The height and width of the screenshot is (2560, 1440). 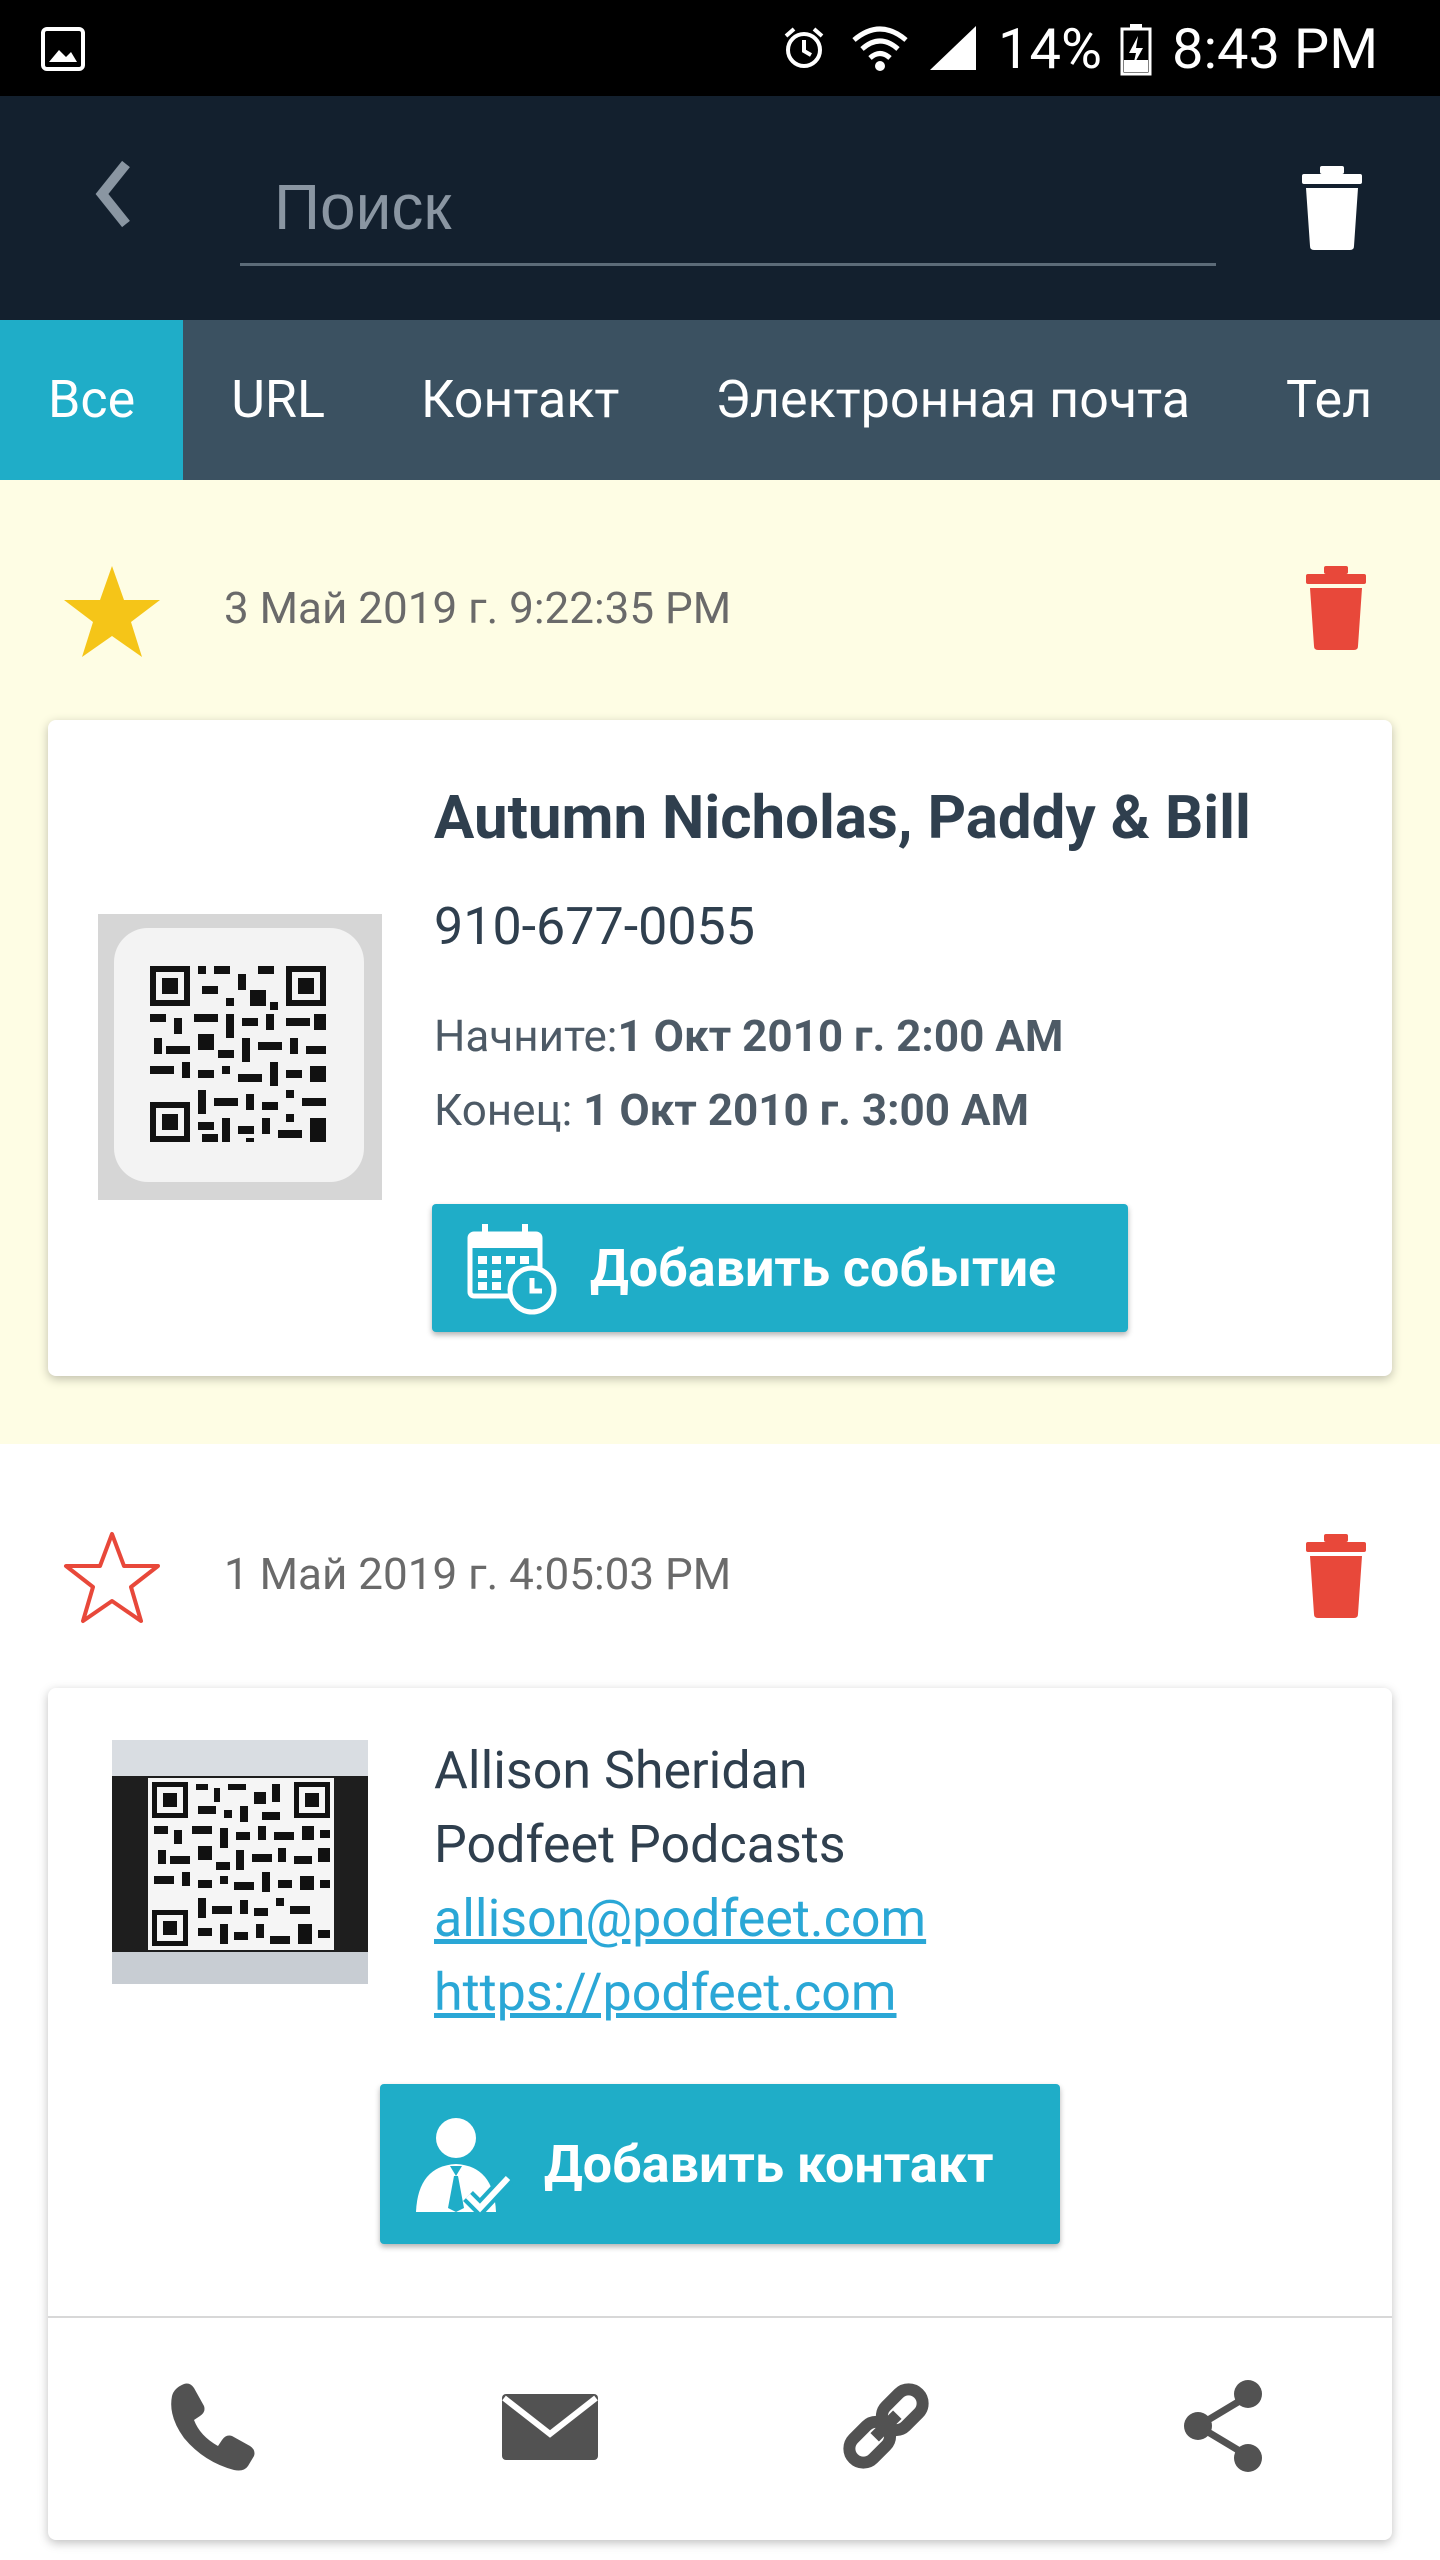 What do you see at coordinates (212, 2426) in the screenshot?
I see `phone-icon` at bounding box center [212, 2426].